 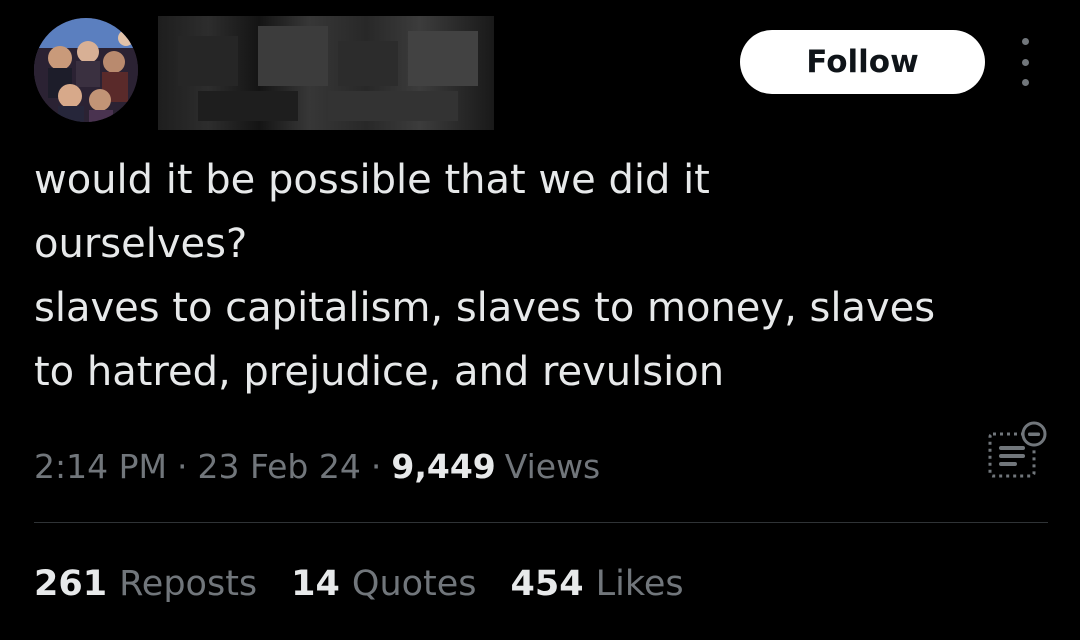 I want to click on engagement-stats: 261 Reposts 14 Quotes 454 Likes, so click(x=376, y=584).